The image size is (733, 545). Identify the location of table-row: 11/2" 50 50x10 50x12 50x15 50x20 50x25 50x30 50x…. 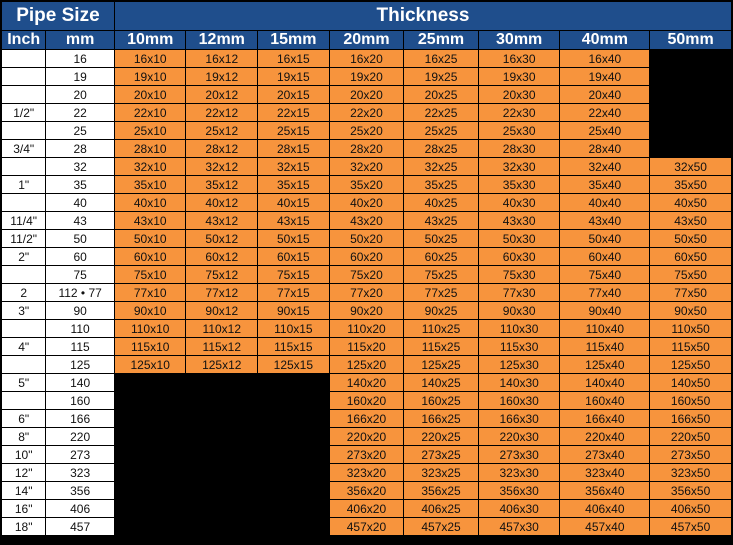
(366, 238).